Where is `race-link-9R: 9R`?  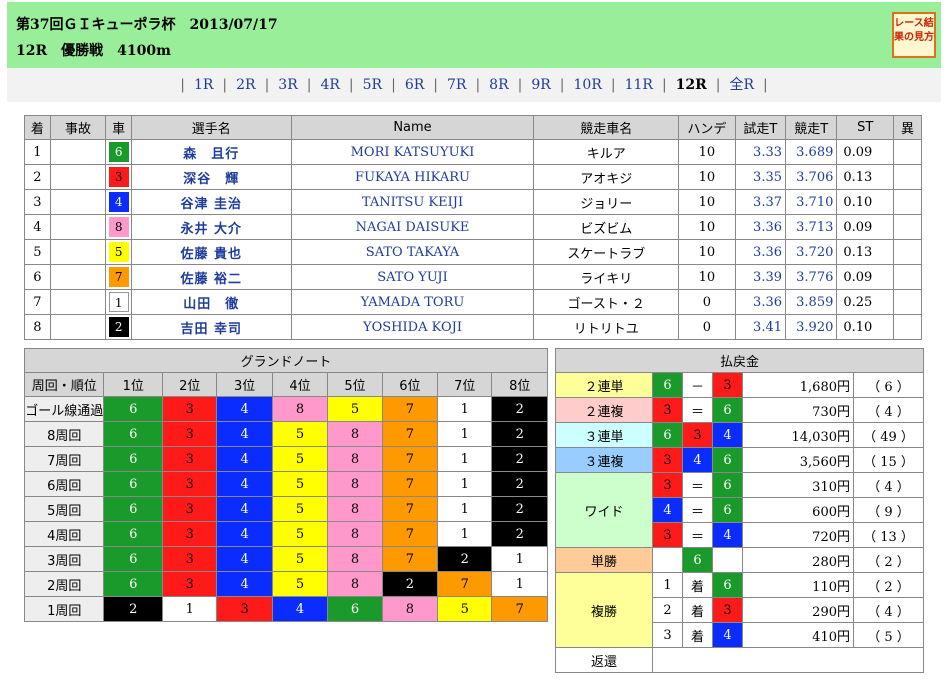
race-link-9R: 9R is located at coordinates (540, 85).